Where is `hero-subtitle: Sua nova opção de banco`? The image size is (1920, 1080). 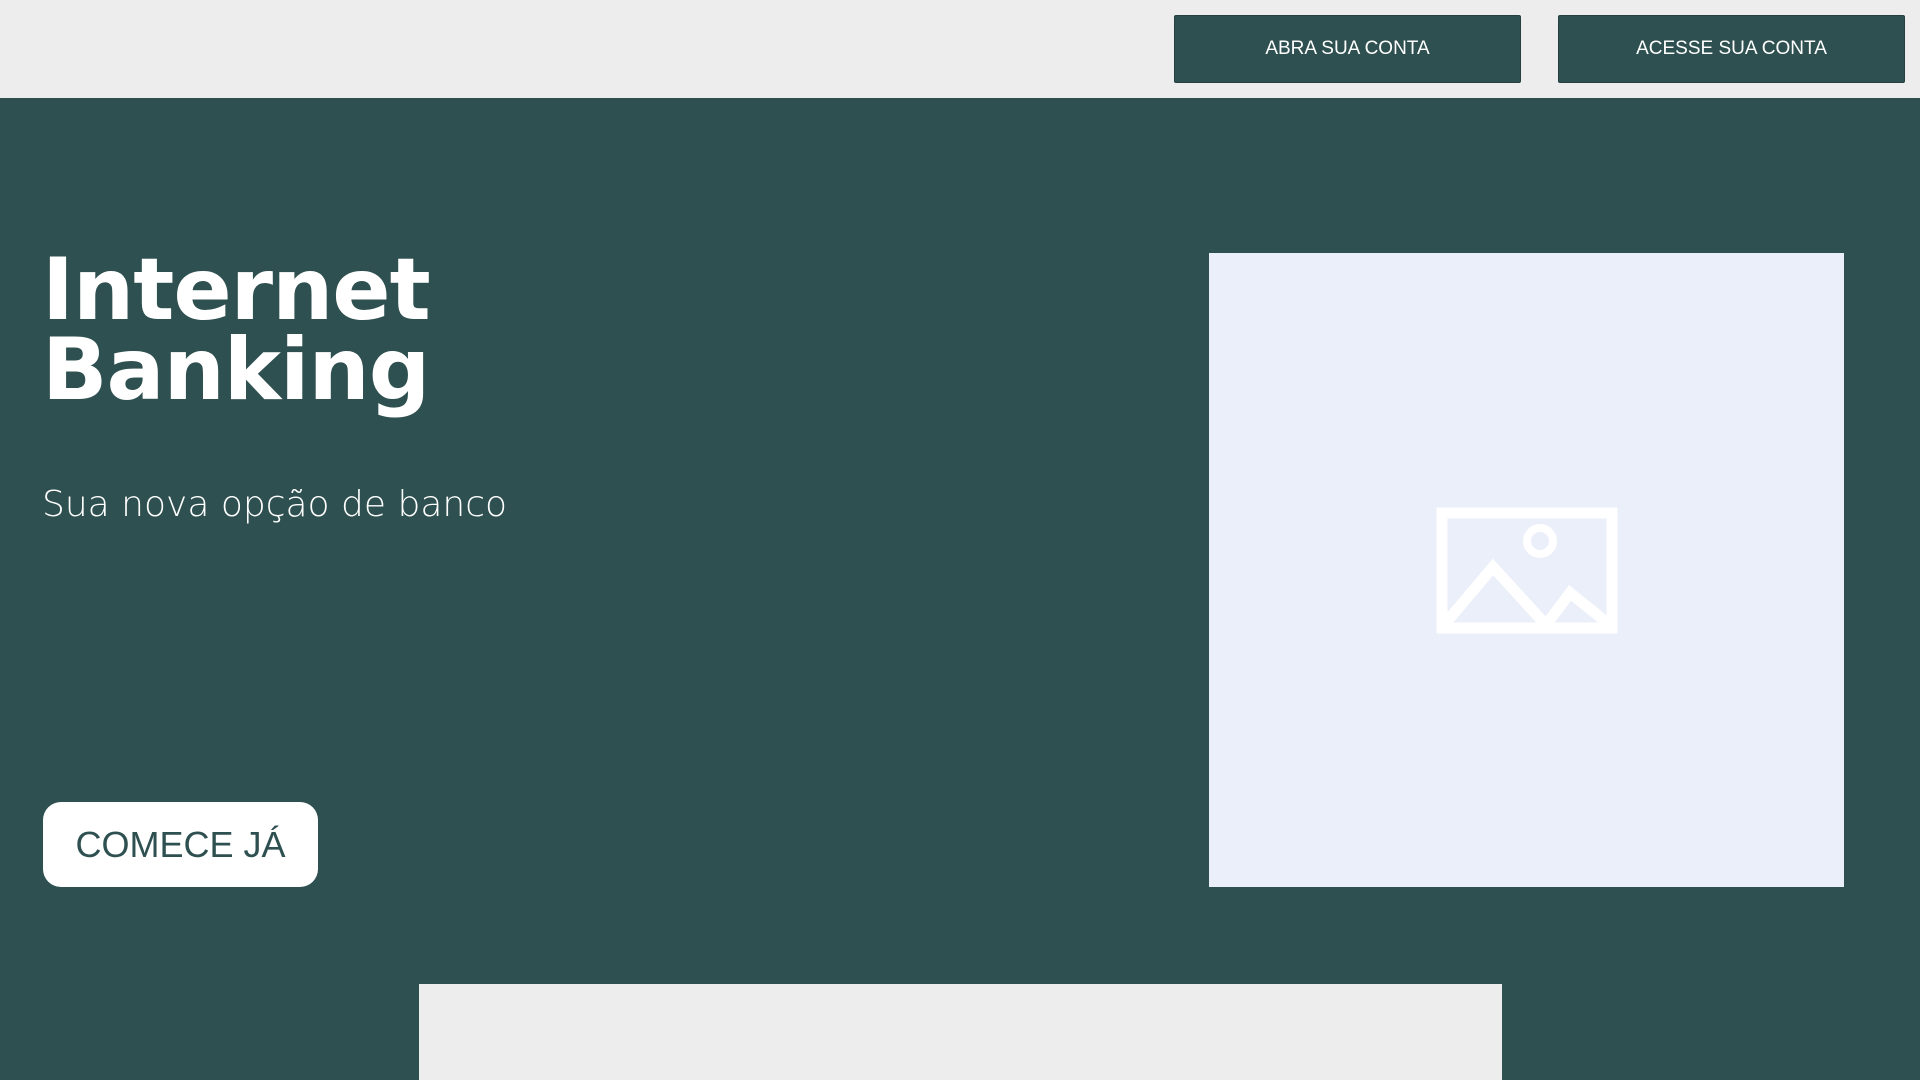
hero-subtitle: Sua nova opção de banco is located at coordinates (275, 504).